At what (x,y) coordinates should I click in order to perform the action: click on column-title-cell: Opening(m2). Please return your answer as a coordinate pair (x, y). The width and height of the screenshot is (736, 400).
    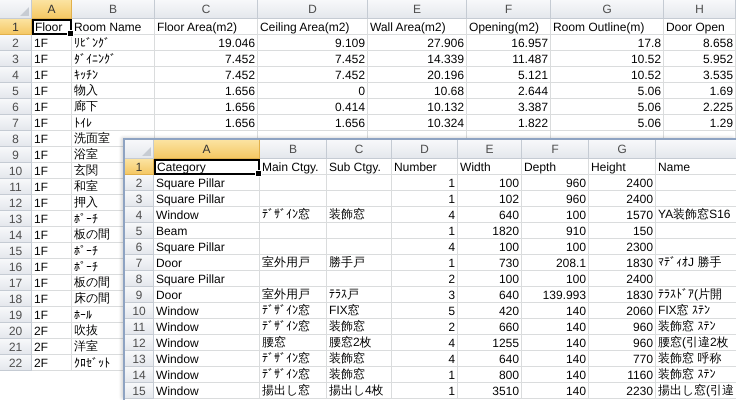
    Looking at the image, I should click on (509, 27).